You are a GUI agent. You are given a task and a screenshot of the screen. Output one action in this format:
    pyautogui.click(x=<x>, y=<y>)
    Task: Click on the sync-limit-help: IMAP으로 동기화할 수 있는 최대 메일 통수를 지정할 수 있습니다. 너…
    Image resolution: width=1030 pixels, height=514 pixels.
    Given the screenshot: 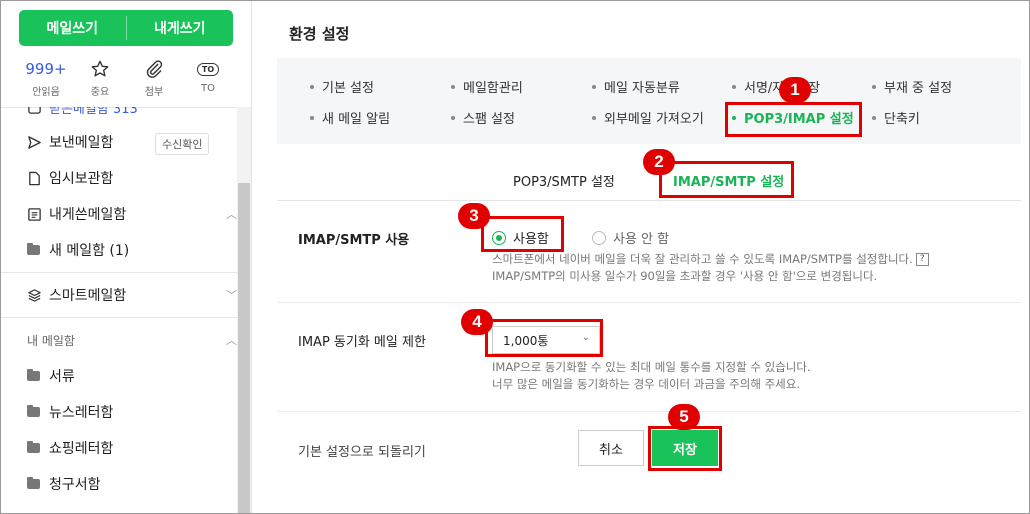 What is the action you would take?
    pyautogui.click(x=651, y=376)
    